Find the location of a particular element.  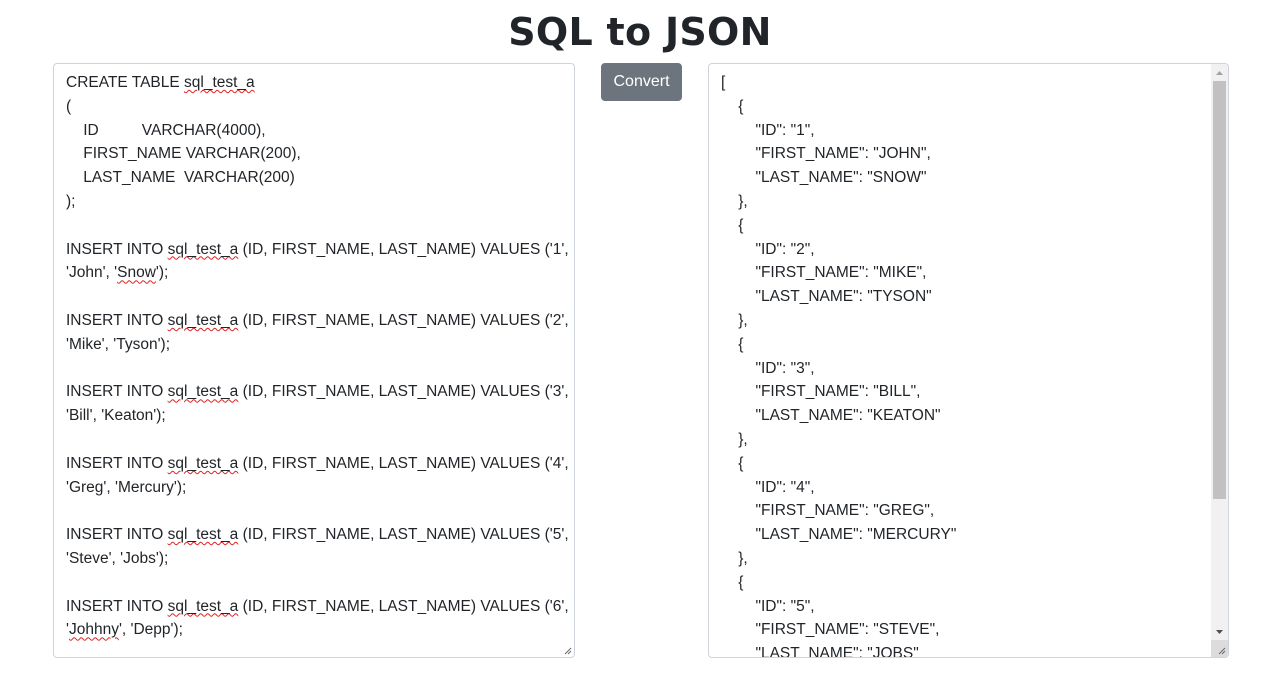

scrollbar-thumb is located at coordinates (1219, 290).